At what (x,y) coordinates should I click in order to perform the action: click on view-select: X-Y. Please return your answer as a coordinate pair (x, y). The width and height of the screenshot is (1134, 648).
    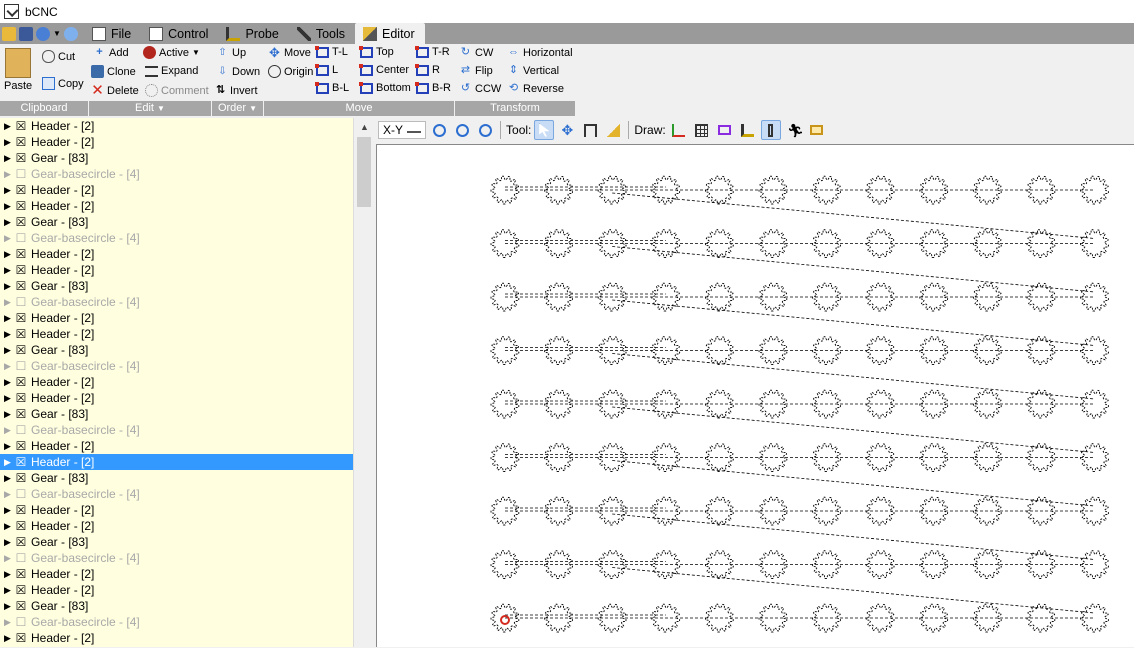
    Looking at the image, I should click on (402, 130).